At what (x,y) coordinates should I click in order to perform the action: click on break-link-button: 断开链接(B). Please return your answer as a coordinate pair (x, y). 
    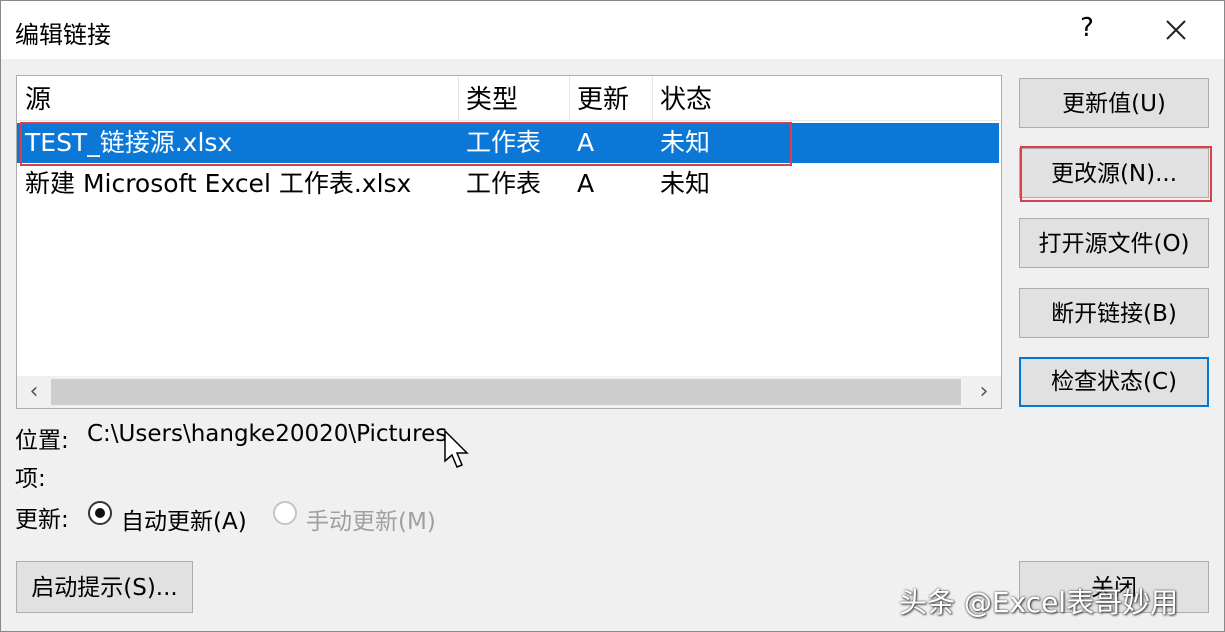
    Looking at the image, I should click on (1114, 313).